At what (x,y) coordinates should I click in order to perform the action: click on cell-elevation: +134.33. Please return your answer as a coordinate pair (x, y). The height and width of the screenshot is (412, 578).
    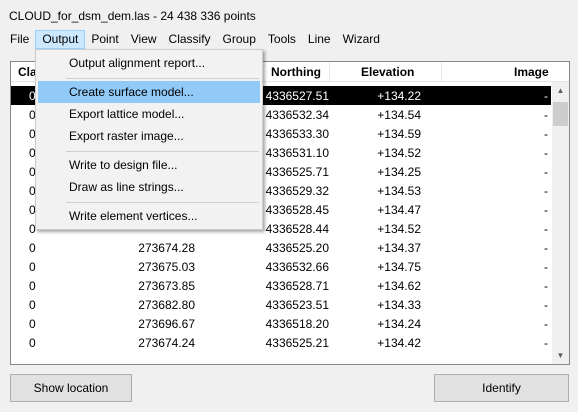
    Looking at the image, I should click on (399, 305).